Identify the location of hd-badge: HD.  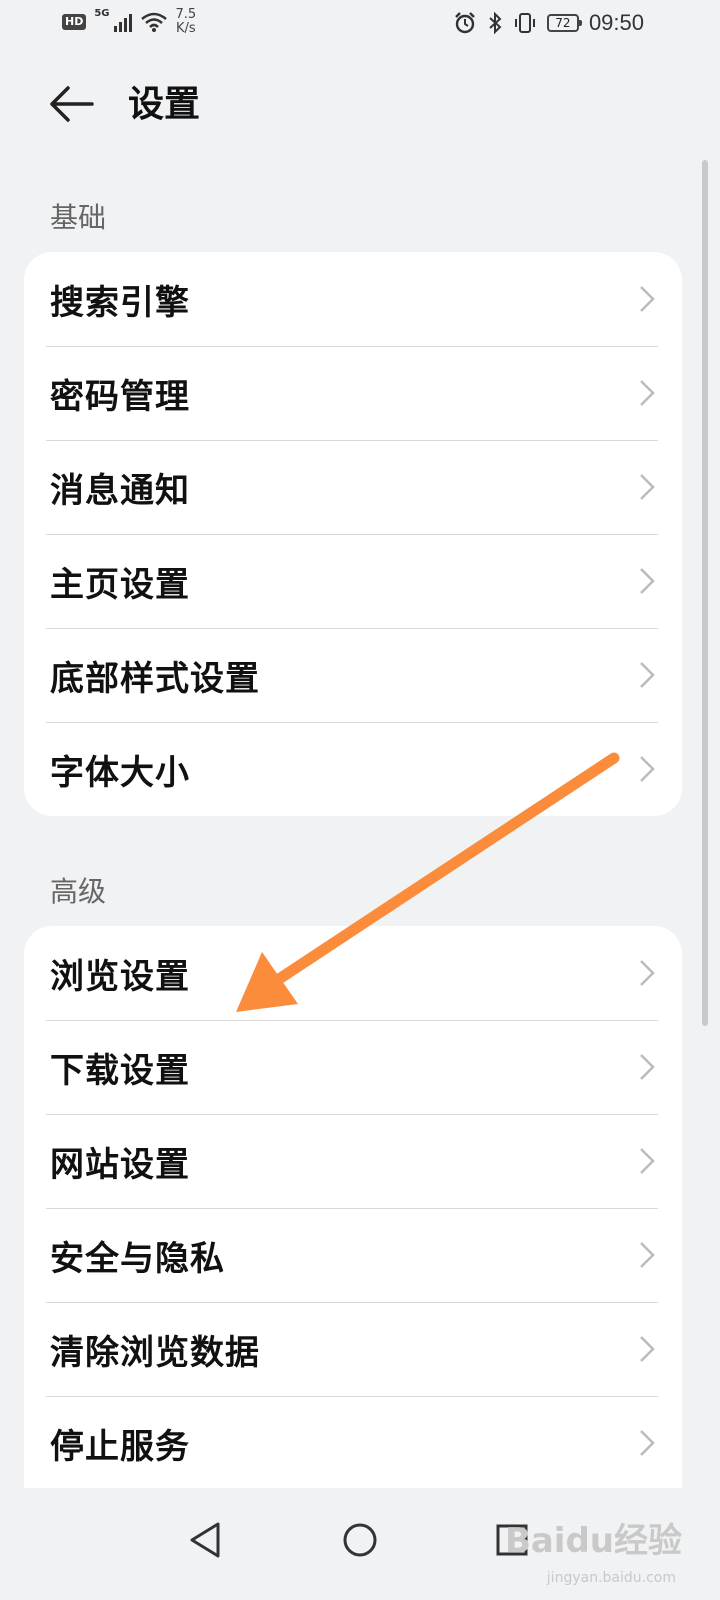
(74, 22).